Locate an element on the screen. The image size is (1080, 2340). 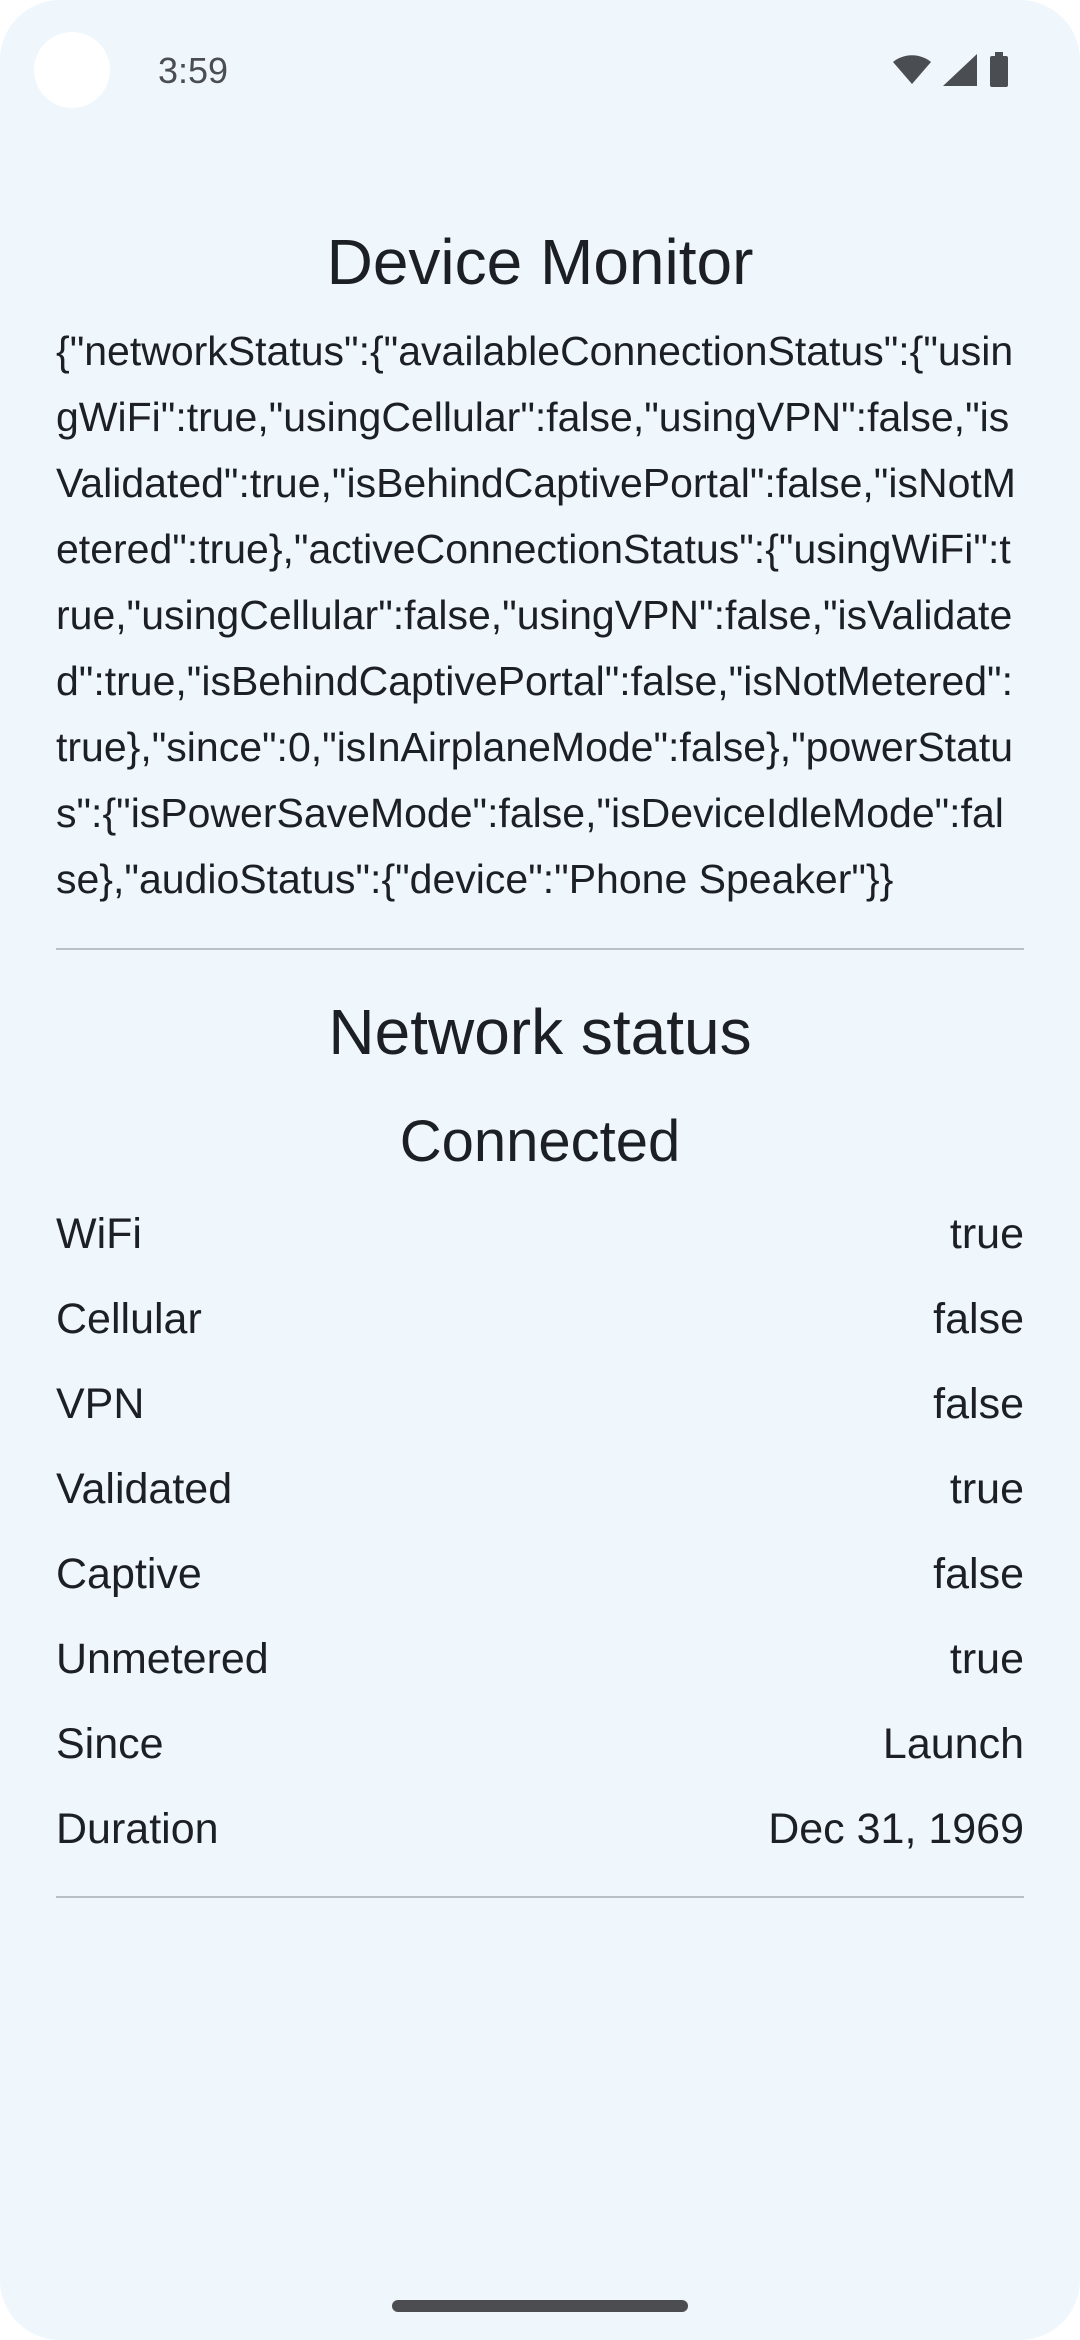
status-row-since: Since Launch is located at coordinates (540, 1744).